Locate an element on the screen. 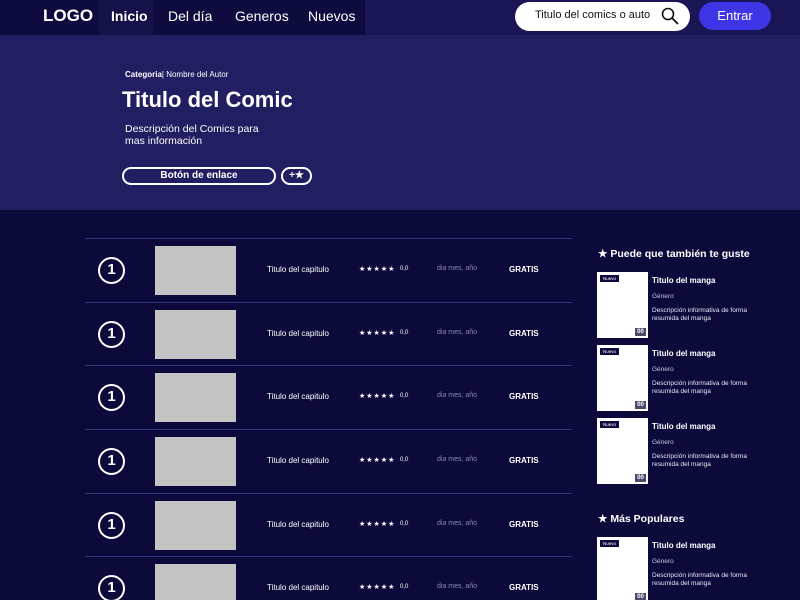 This screenshot has height=600, width=800. nav-link-del-dia: Del día is located at coordinates (190, 16).